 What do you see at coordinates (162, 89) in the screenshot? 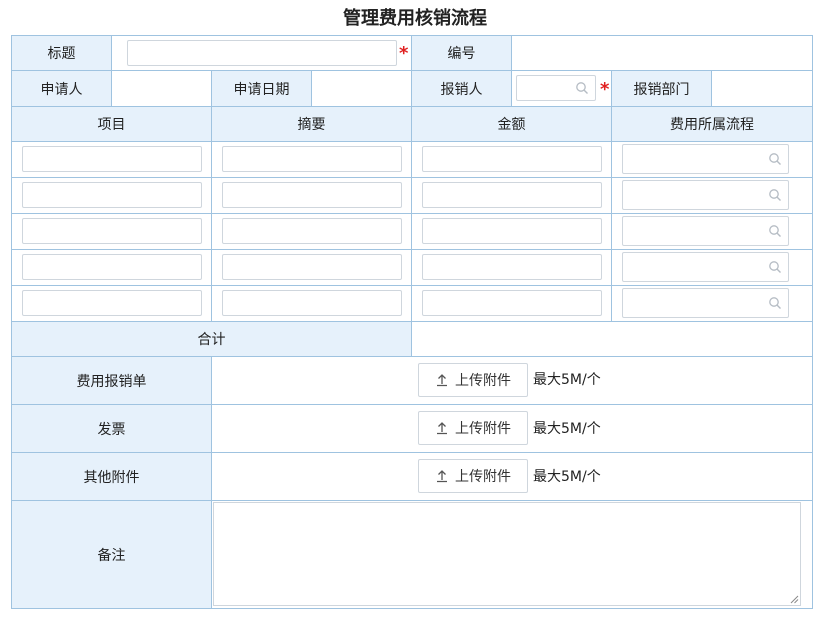
I see `applicant-value` at bounding box center [162, 89].